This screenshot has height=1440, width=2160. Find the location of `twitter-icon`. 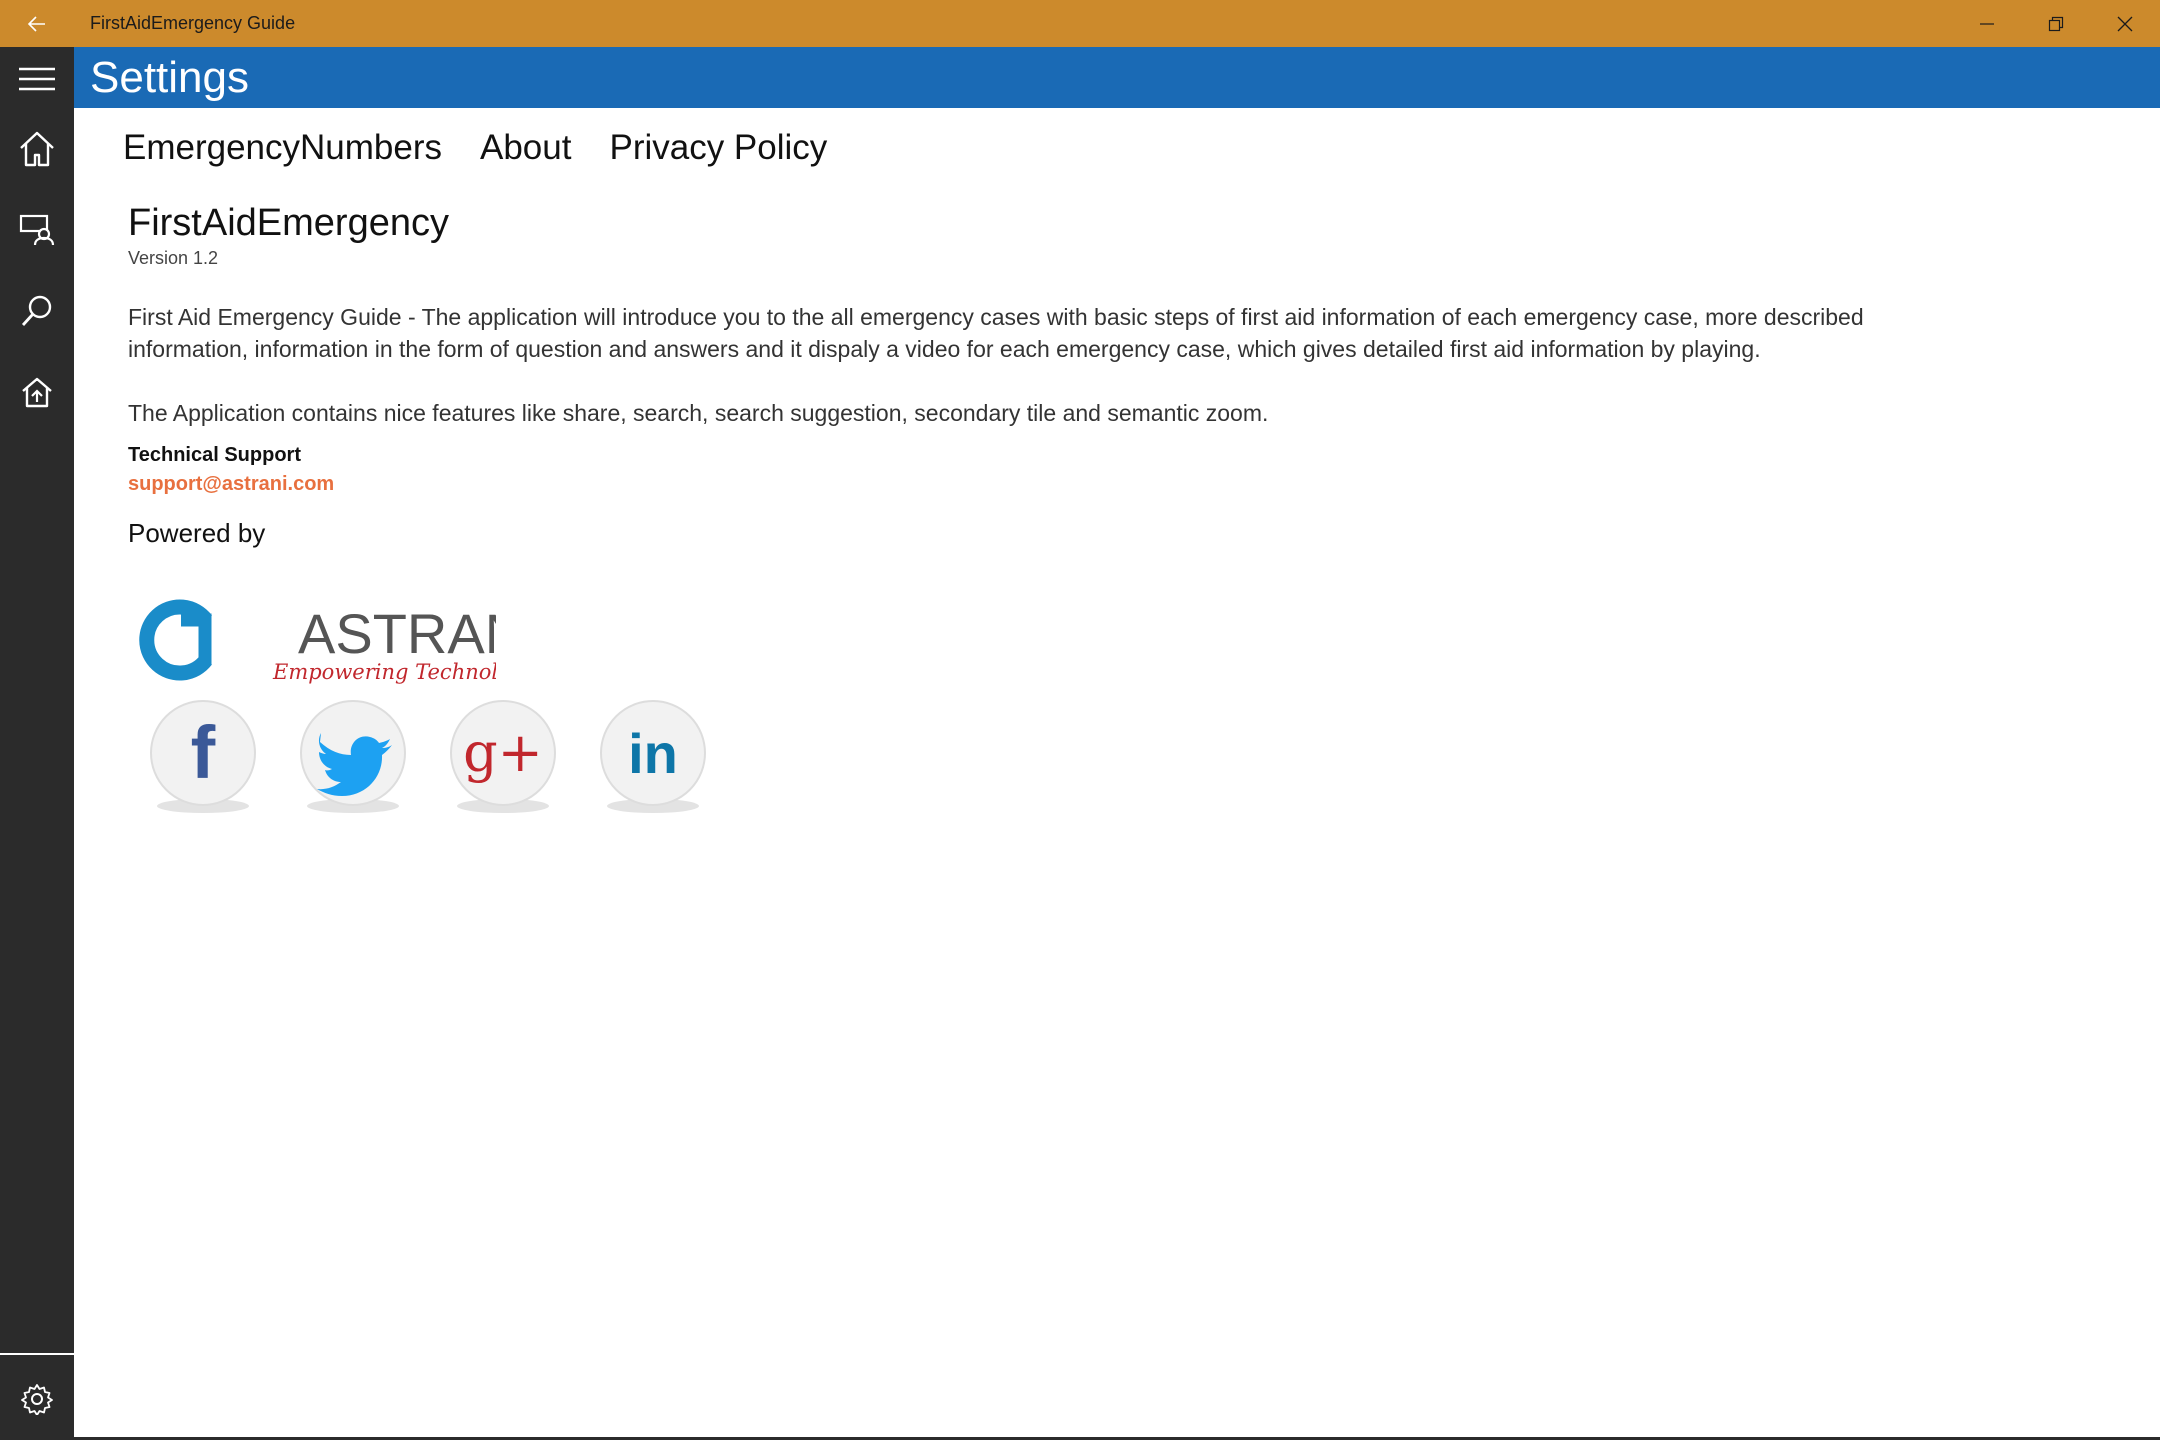

twitter-icon is located at coordinates (353, 756).